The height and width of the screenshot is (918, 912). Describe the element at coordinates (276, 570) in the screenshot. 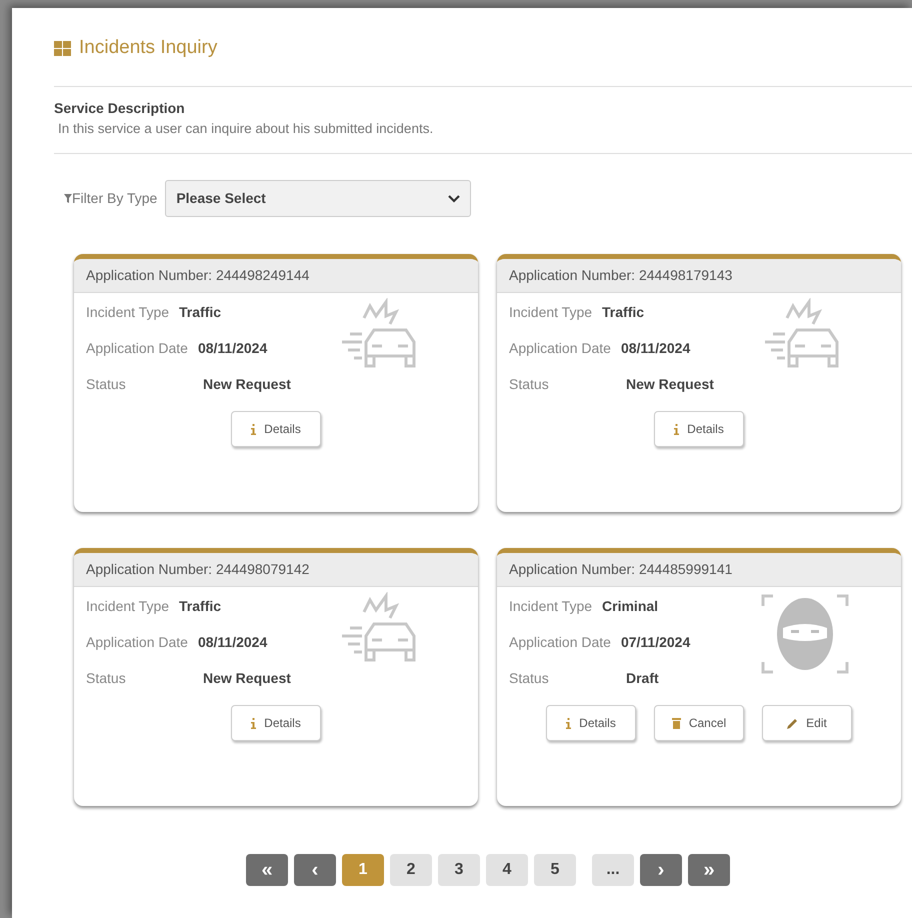

I see `card-header: Application Number: 244498079142` at that location.